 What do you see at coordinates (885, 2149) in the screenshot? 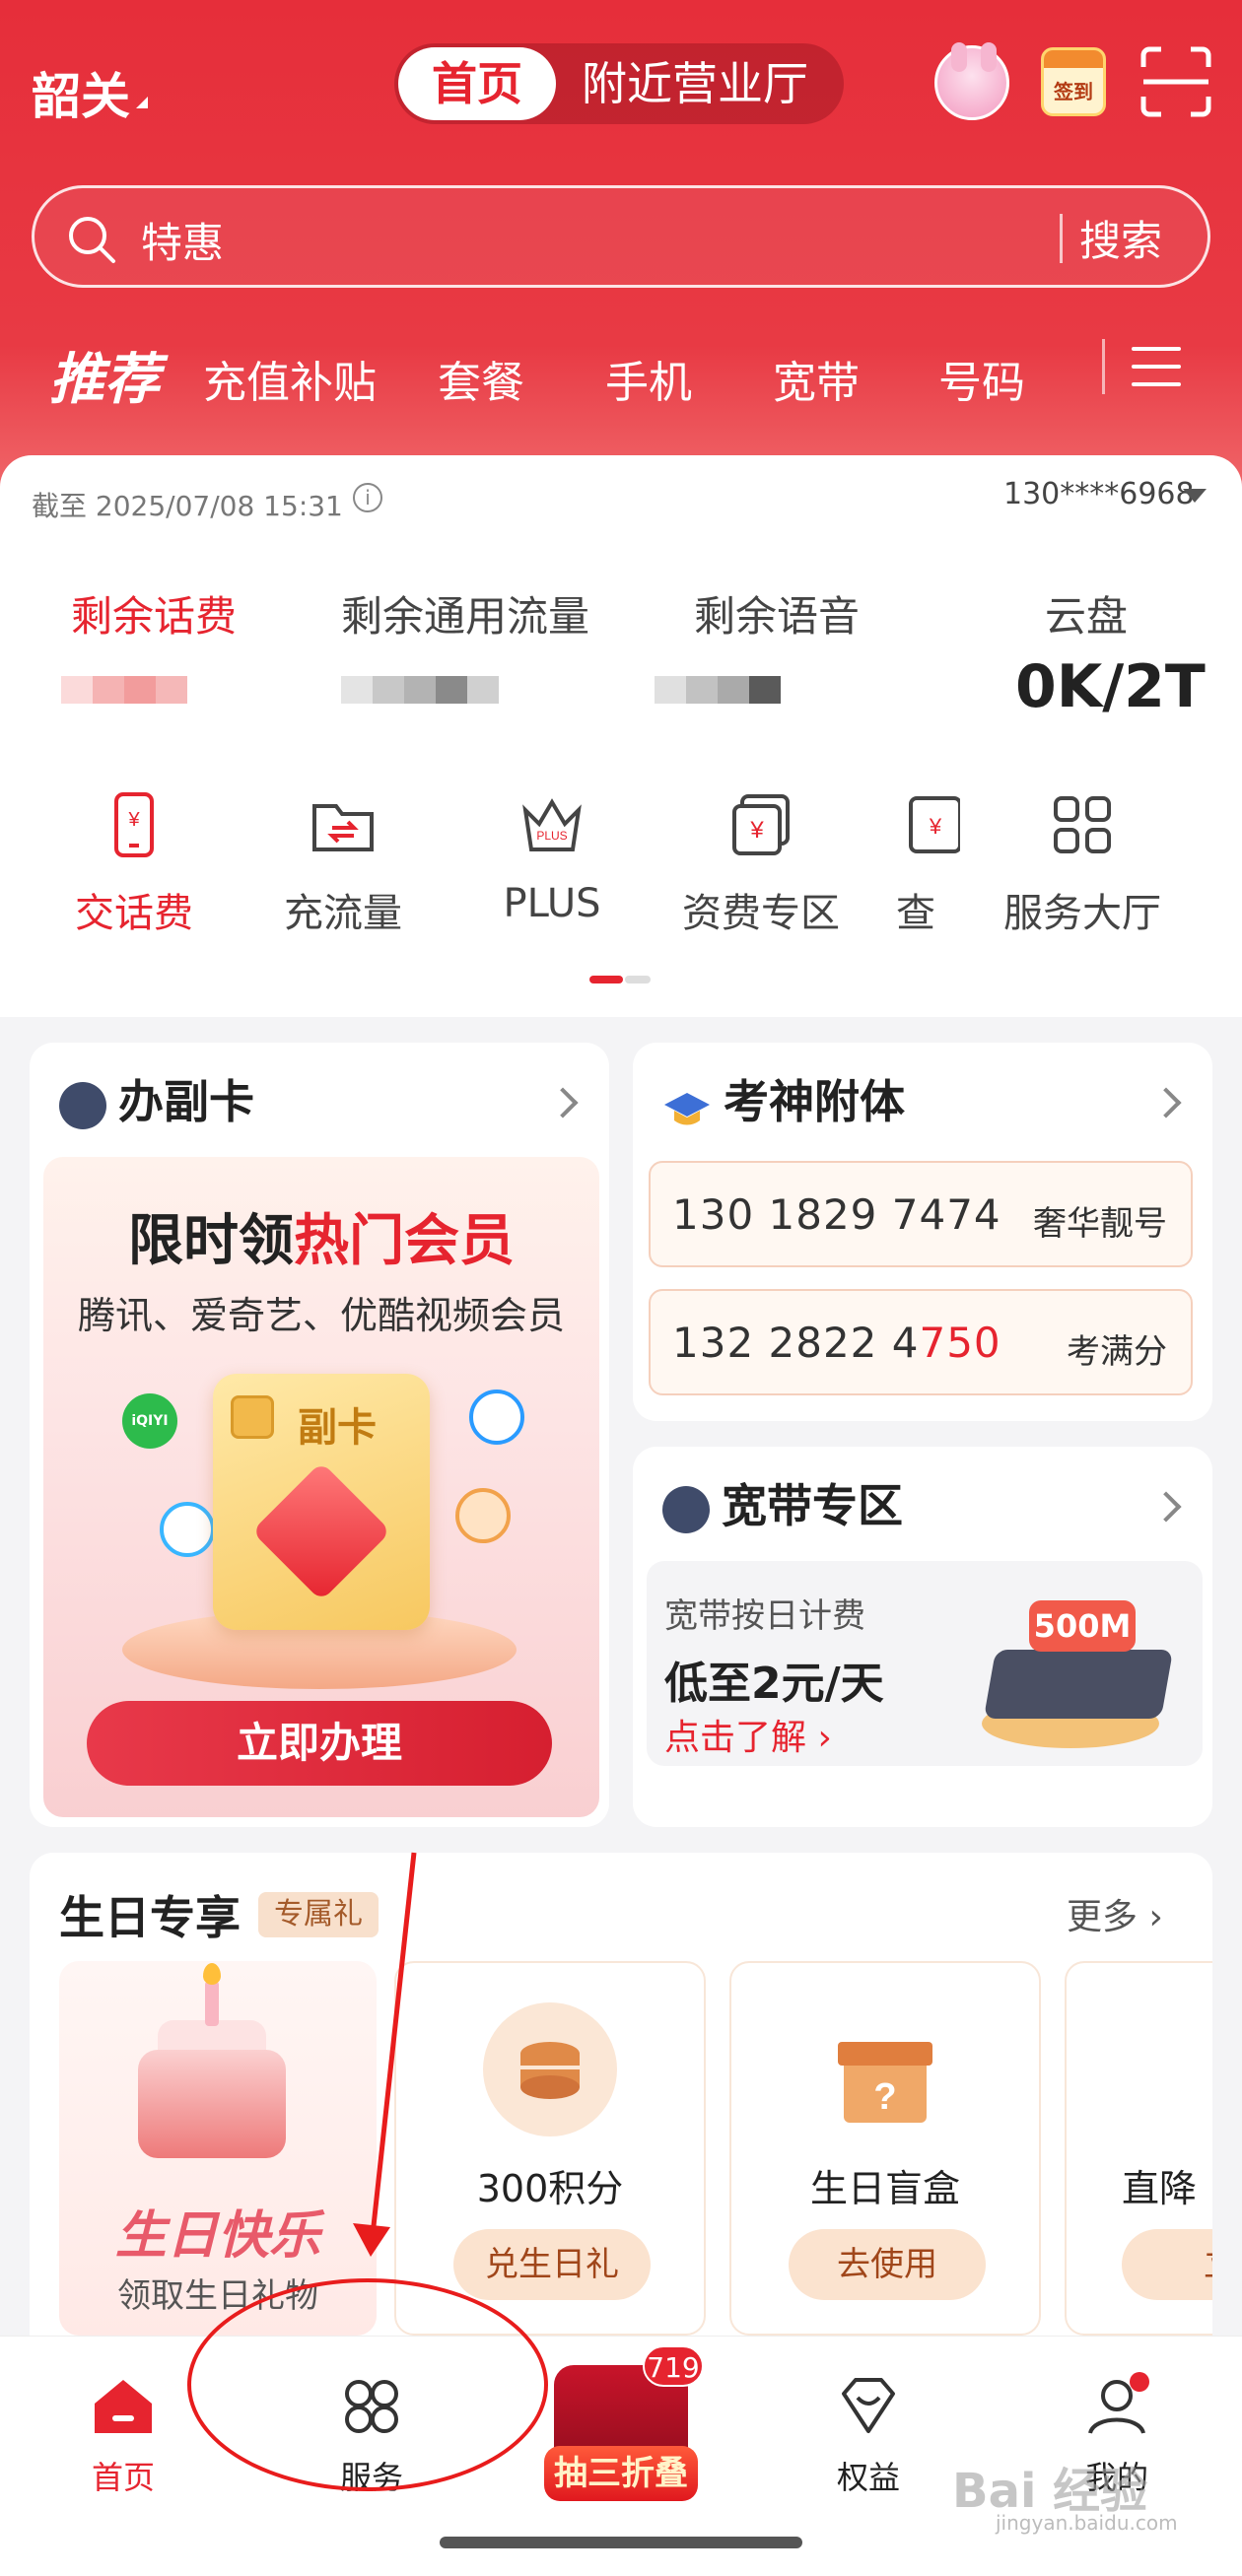
I see `gift-item-blindbox: ? 生日盲盒 去使用` at bounding box center [885, 2149].